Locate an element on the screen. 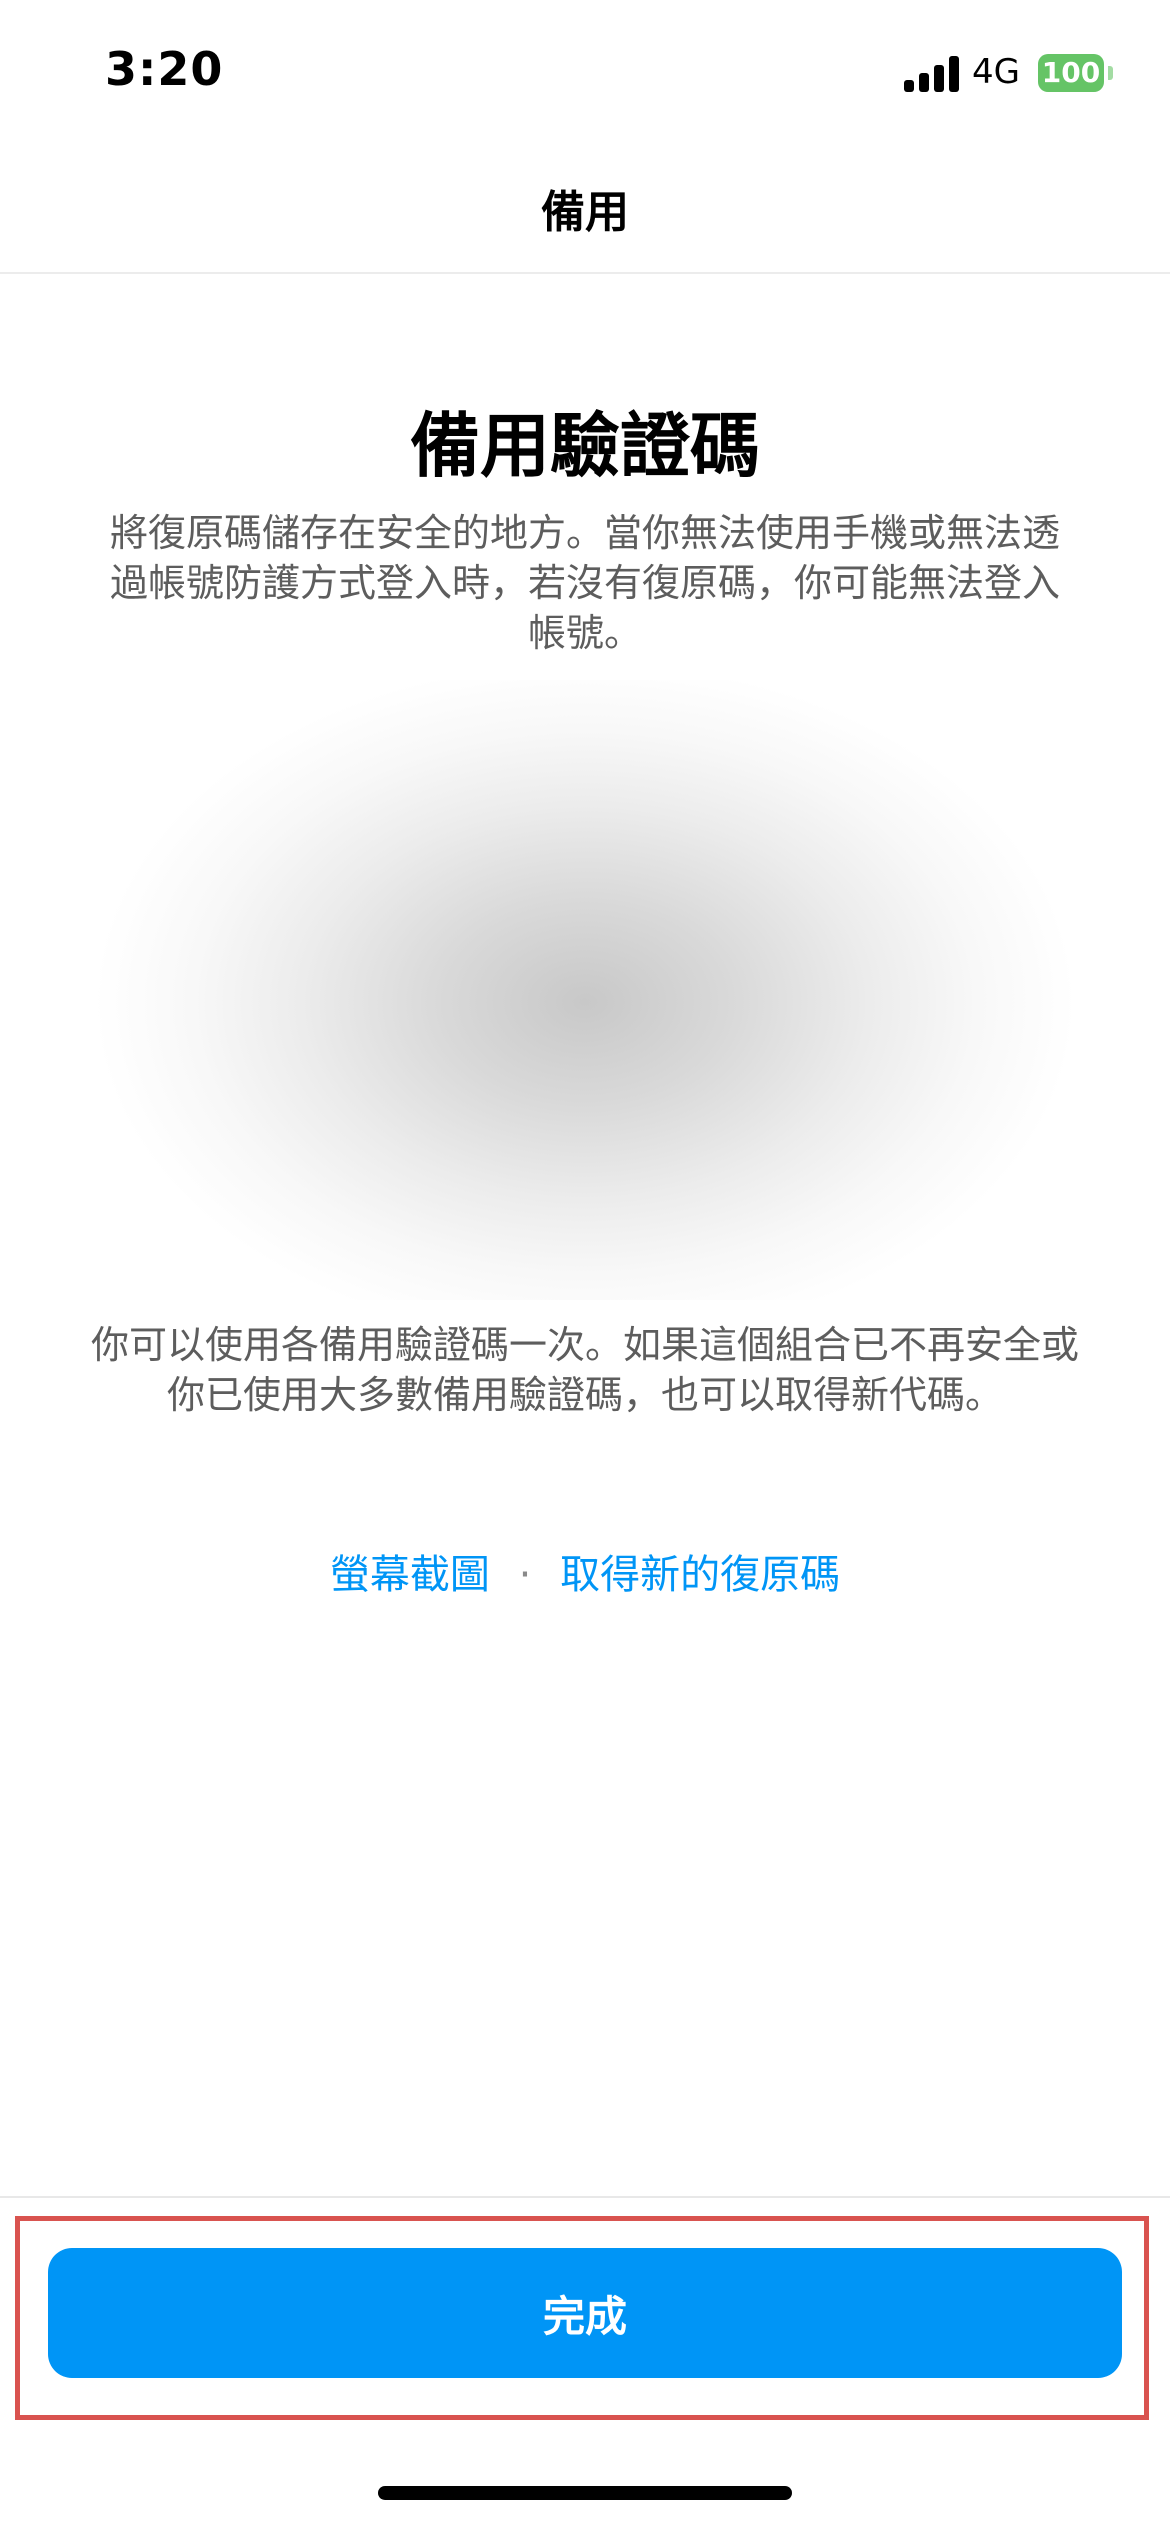 The width and height of the screenshot is (1170, 2532). nav-bar: 備用 is located at coordinates (585, 207).